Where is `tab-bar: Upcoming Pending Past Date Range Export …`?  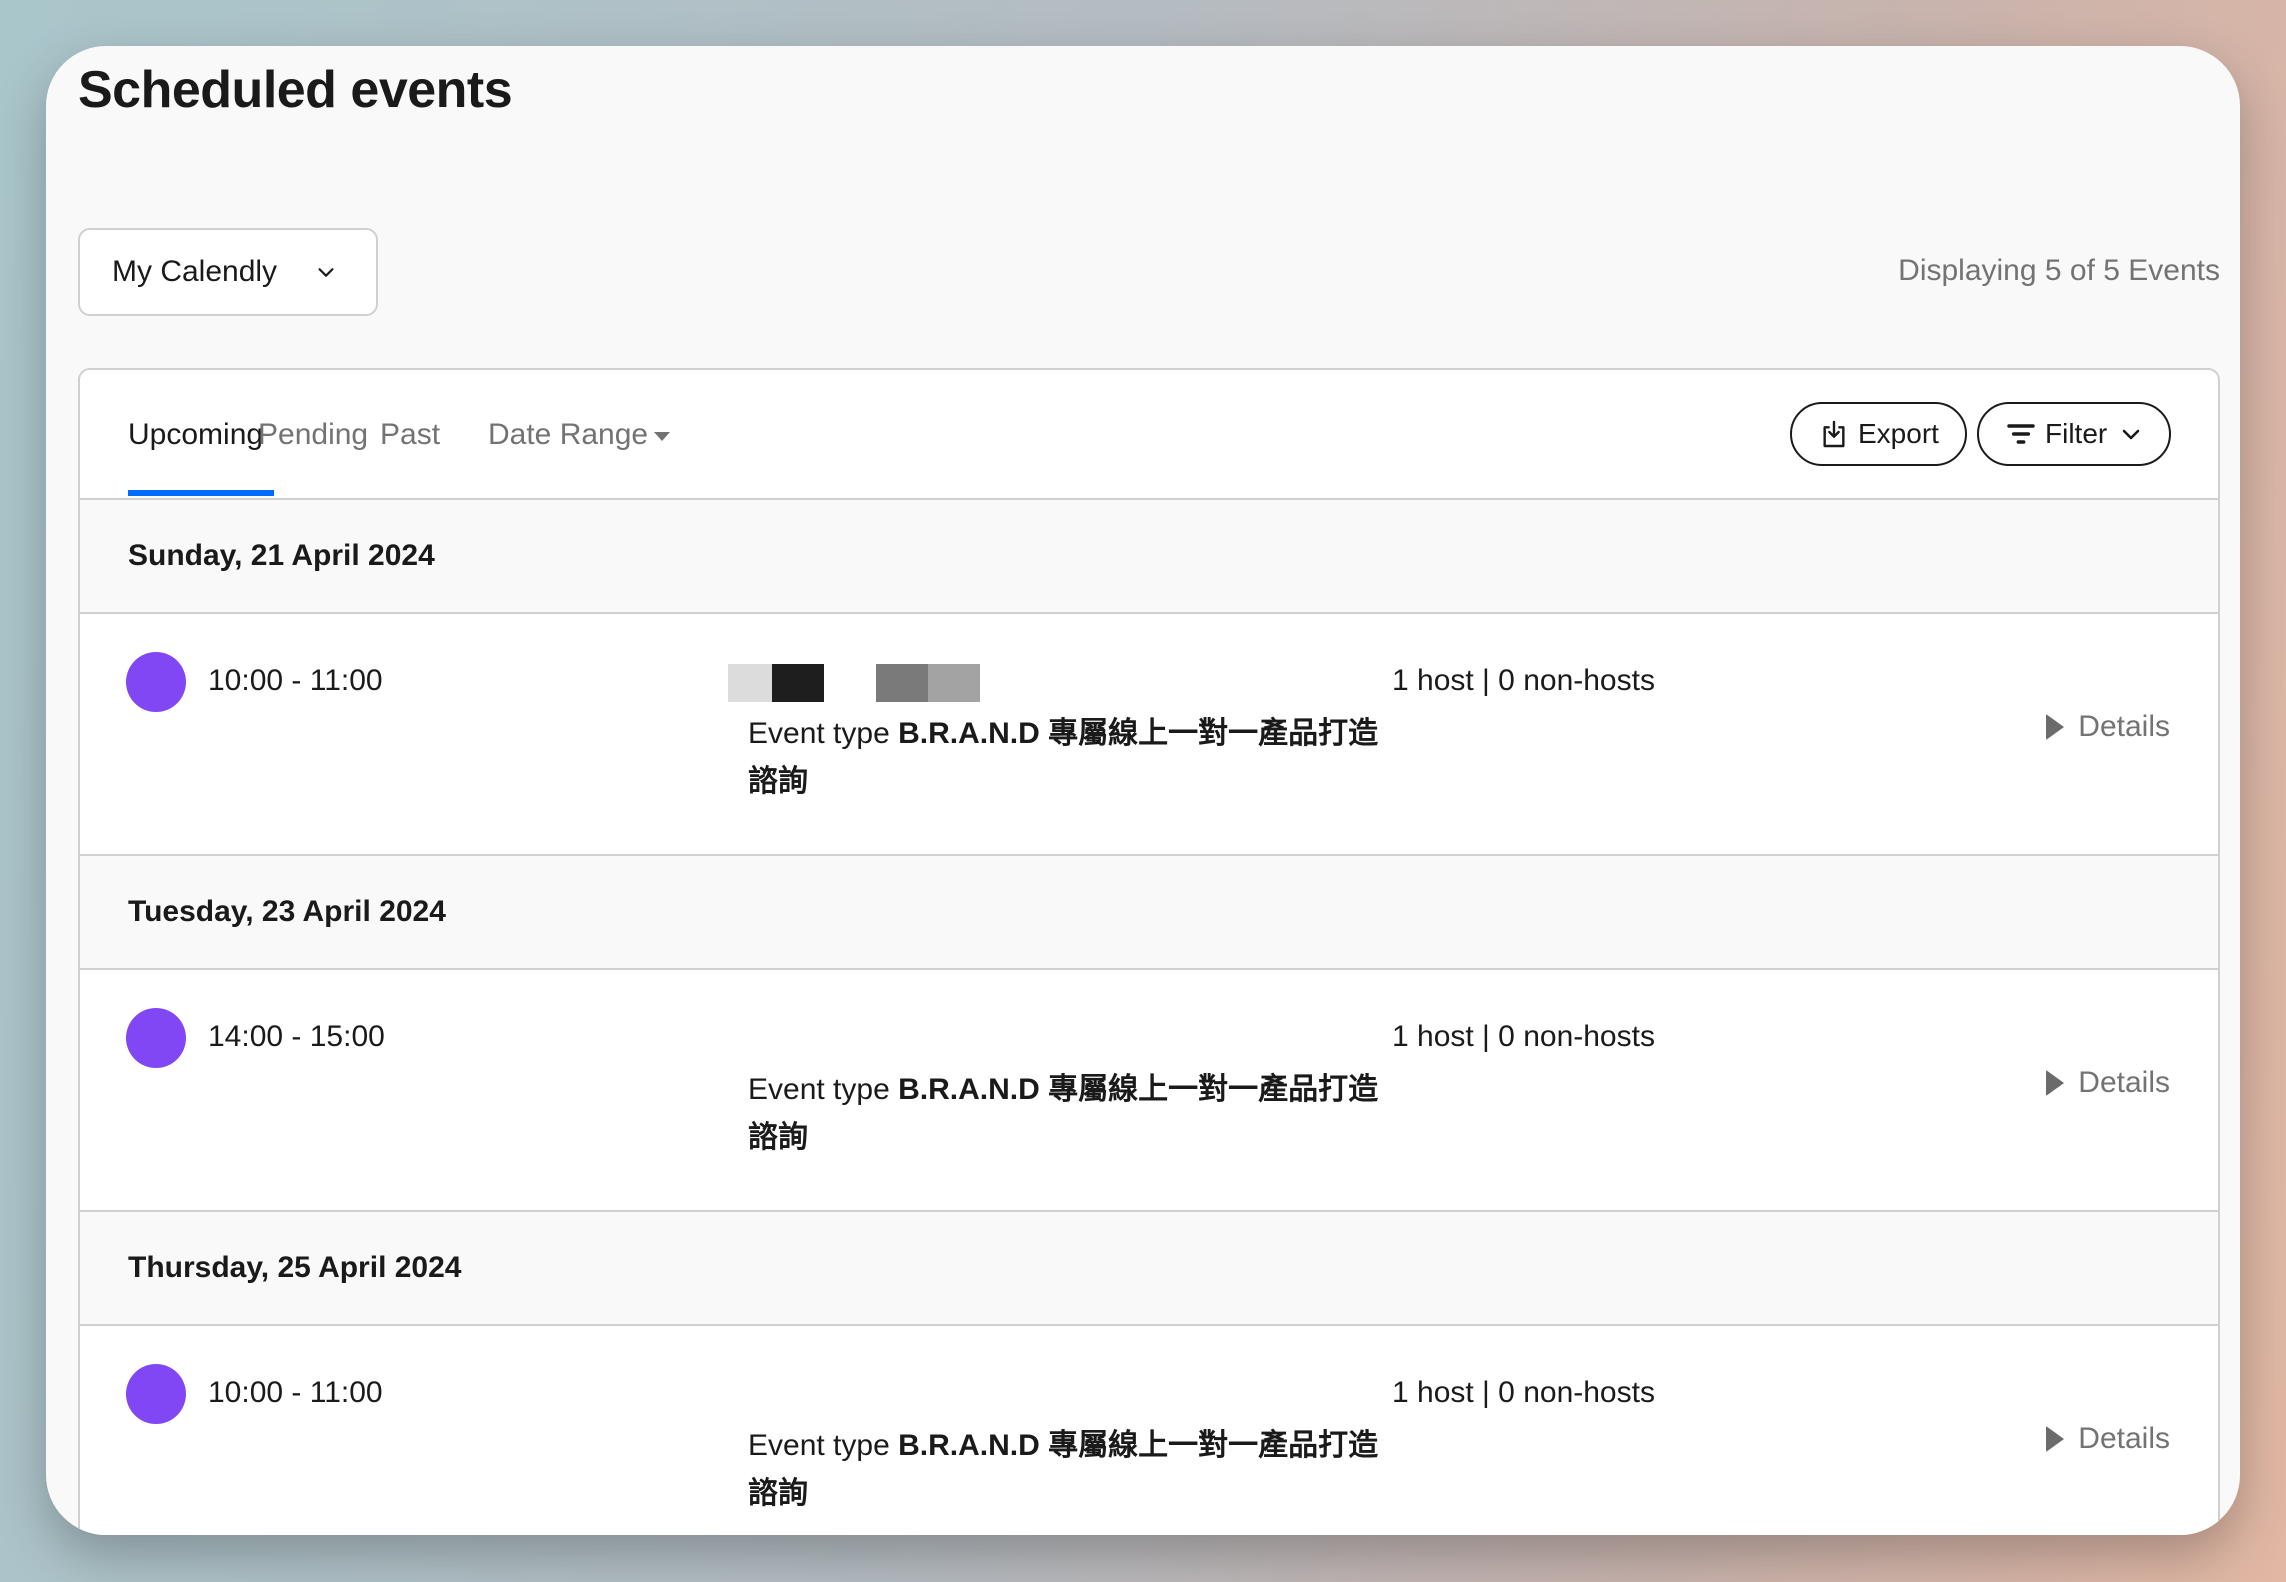 tab-bar: Upcoming Pending Past Date Range Export … is located at coordinates (1149, 435).